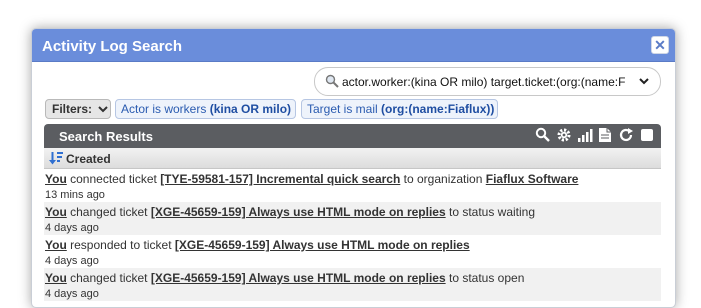 This screenshot has width=701, height=308. Describe the element at coordinates (280, 179) in the screenshot. I see `ticket-link: [TYE-59581-157] Incremental quick search` at that location.